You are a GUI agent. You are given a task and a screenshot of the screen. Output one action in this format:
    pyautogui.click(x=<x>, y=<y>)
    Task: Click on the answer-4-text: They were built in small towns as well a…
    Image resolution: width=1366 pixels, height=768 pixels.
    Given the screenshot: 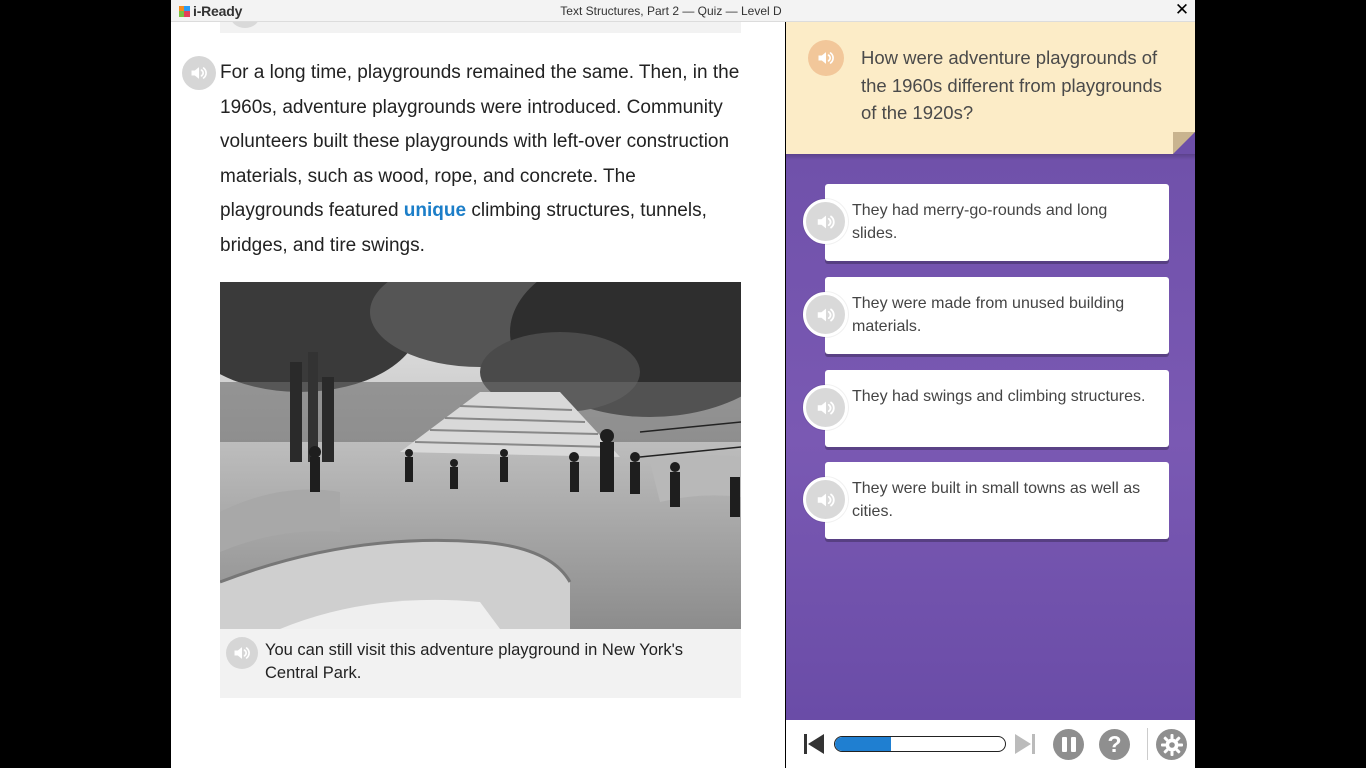 What is the action you would take?
    pyautogui.click(x=996, y=500)
    